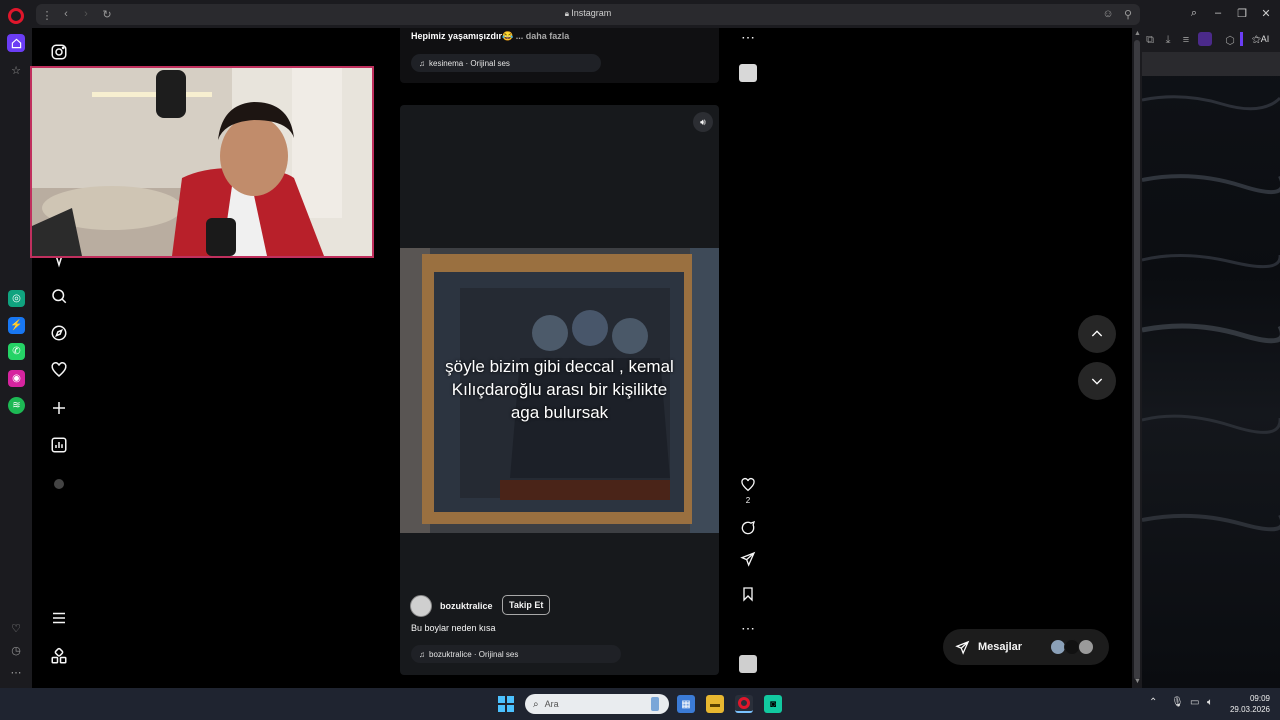 This screenshot has width=1280, height=720. What do you see at coordinates (1150, 40) in the screenshot?
I see `extension-icon: ⧉` at bounding box center [1150, 40].